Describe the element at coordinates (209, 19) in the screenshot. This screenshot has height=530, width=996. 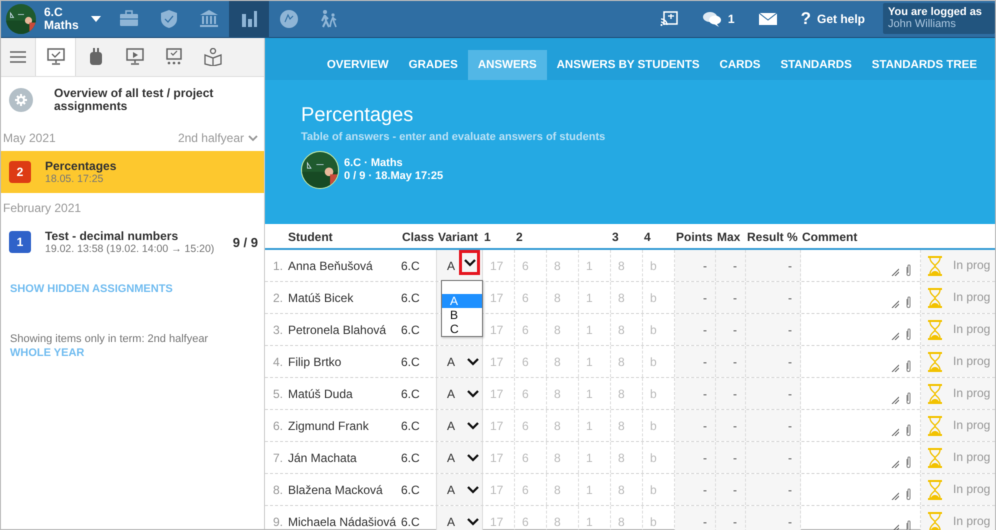
I see `bank-icon` at that location.